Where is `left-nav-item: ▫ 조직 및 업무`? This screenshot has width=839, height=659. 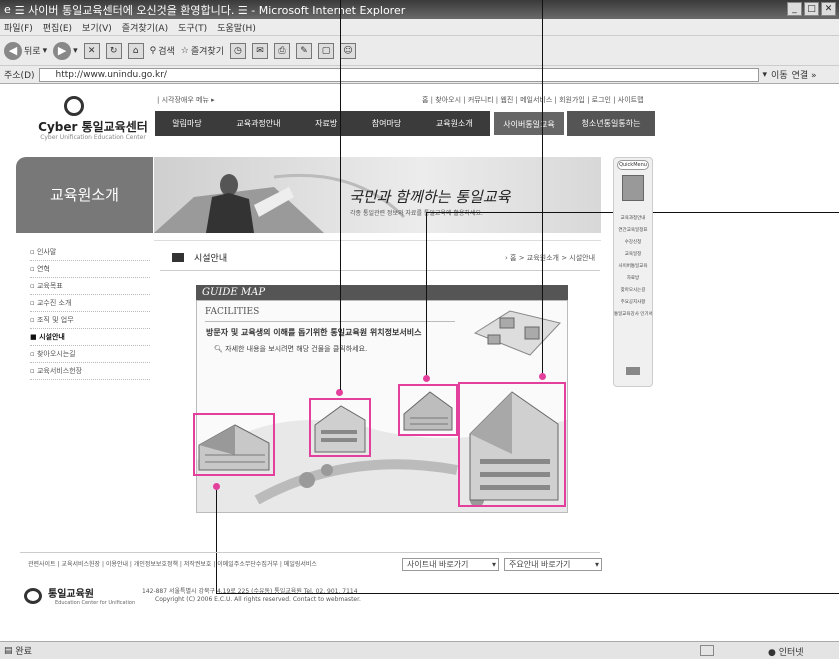
left-nav-item: ▫ 조직 및 업무 is located at coordinates (90, 320).